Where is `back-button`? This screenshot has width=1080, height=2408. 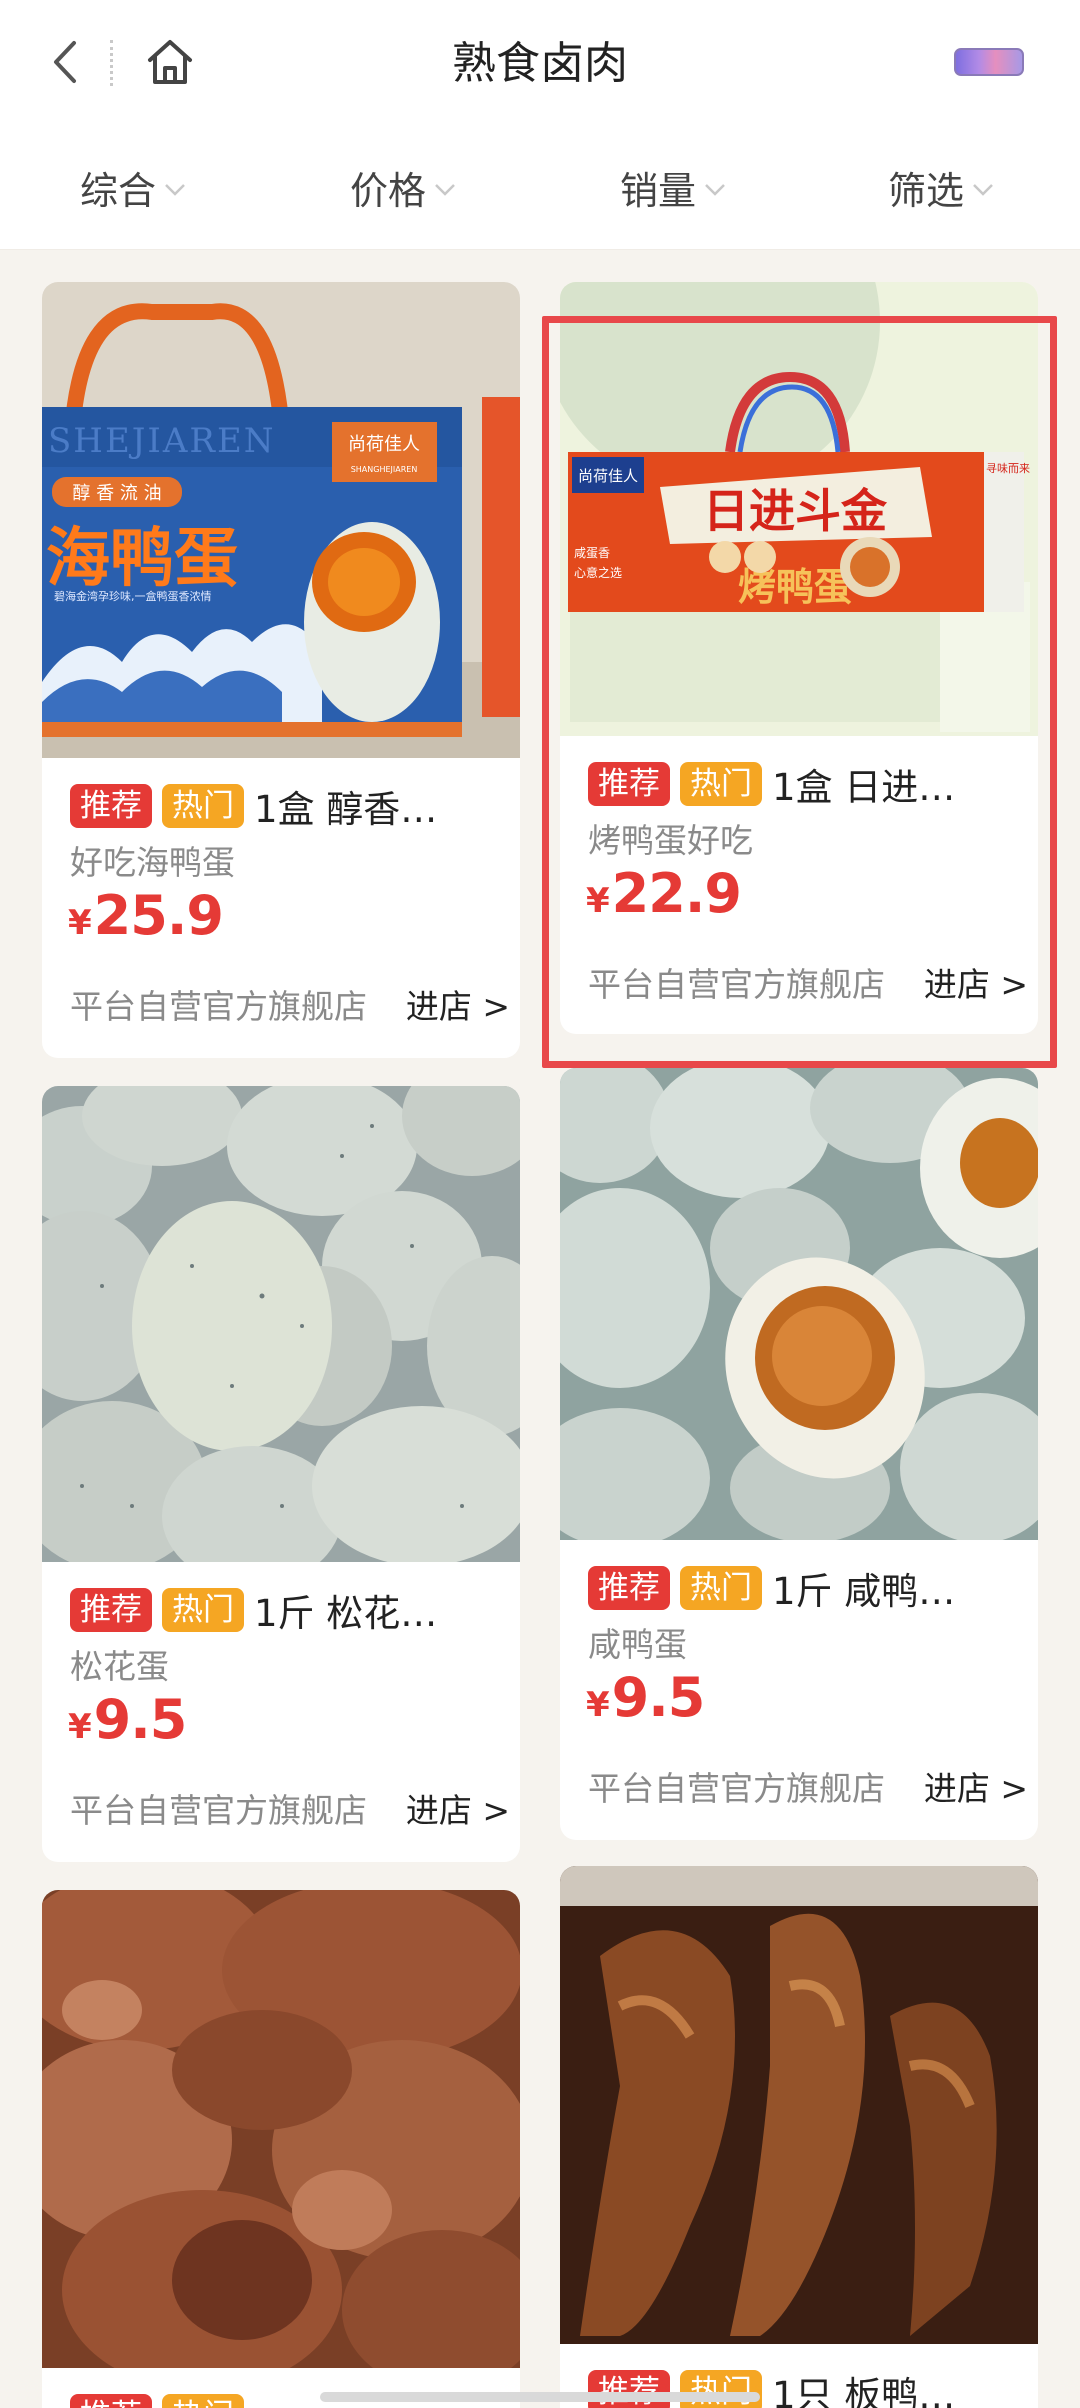 back-button is located at coordinates (65, 62).